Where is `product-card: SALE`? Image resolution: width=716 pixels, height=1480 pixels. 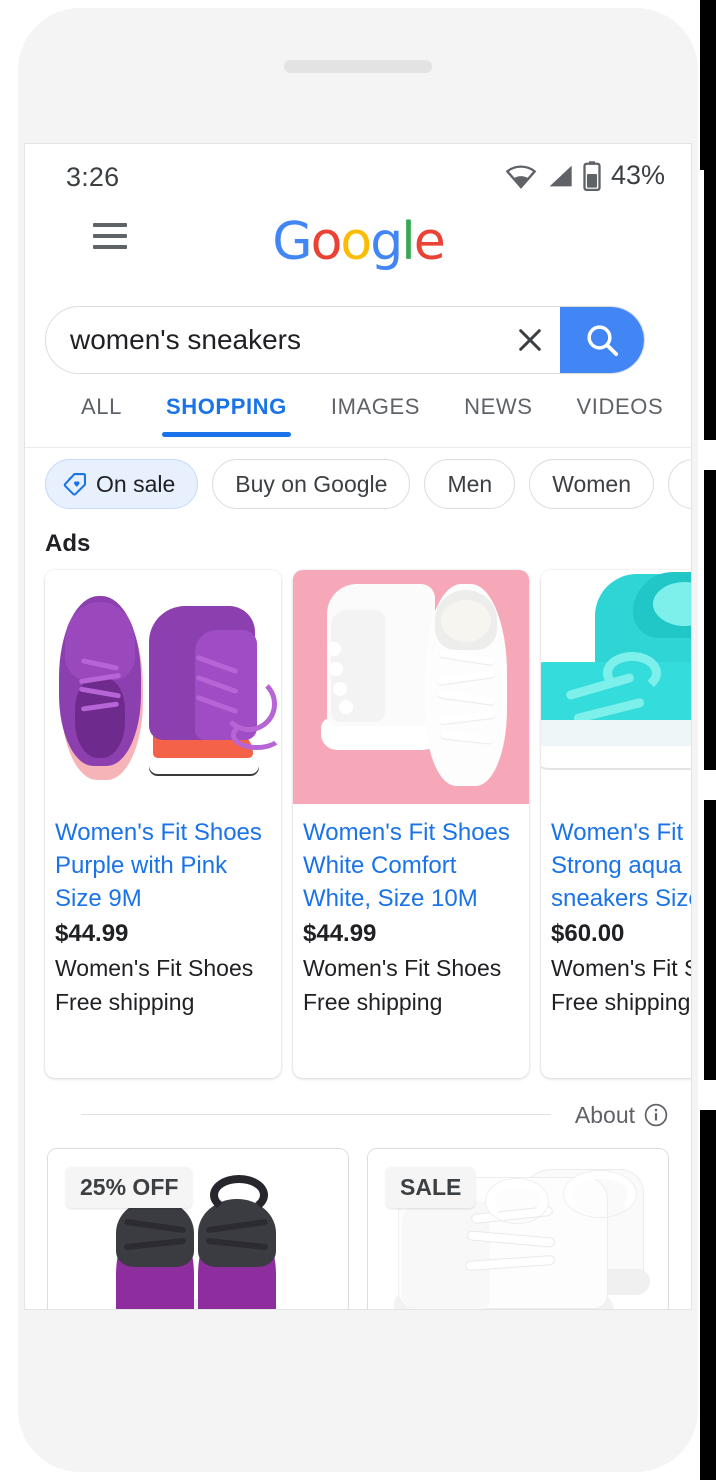 product-card: SALE is located at coordinates (518, 1228).